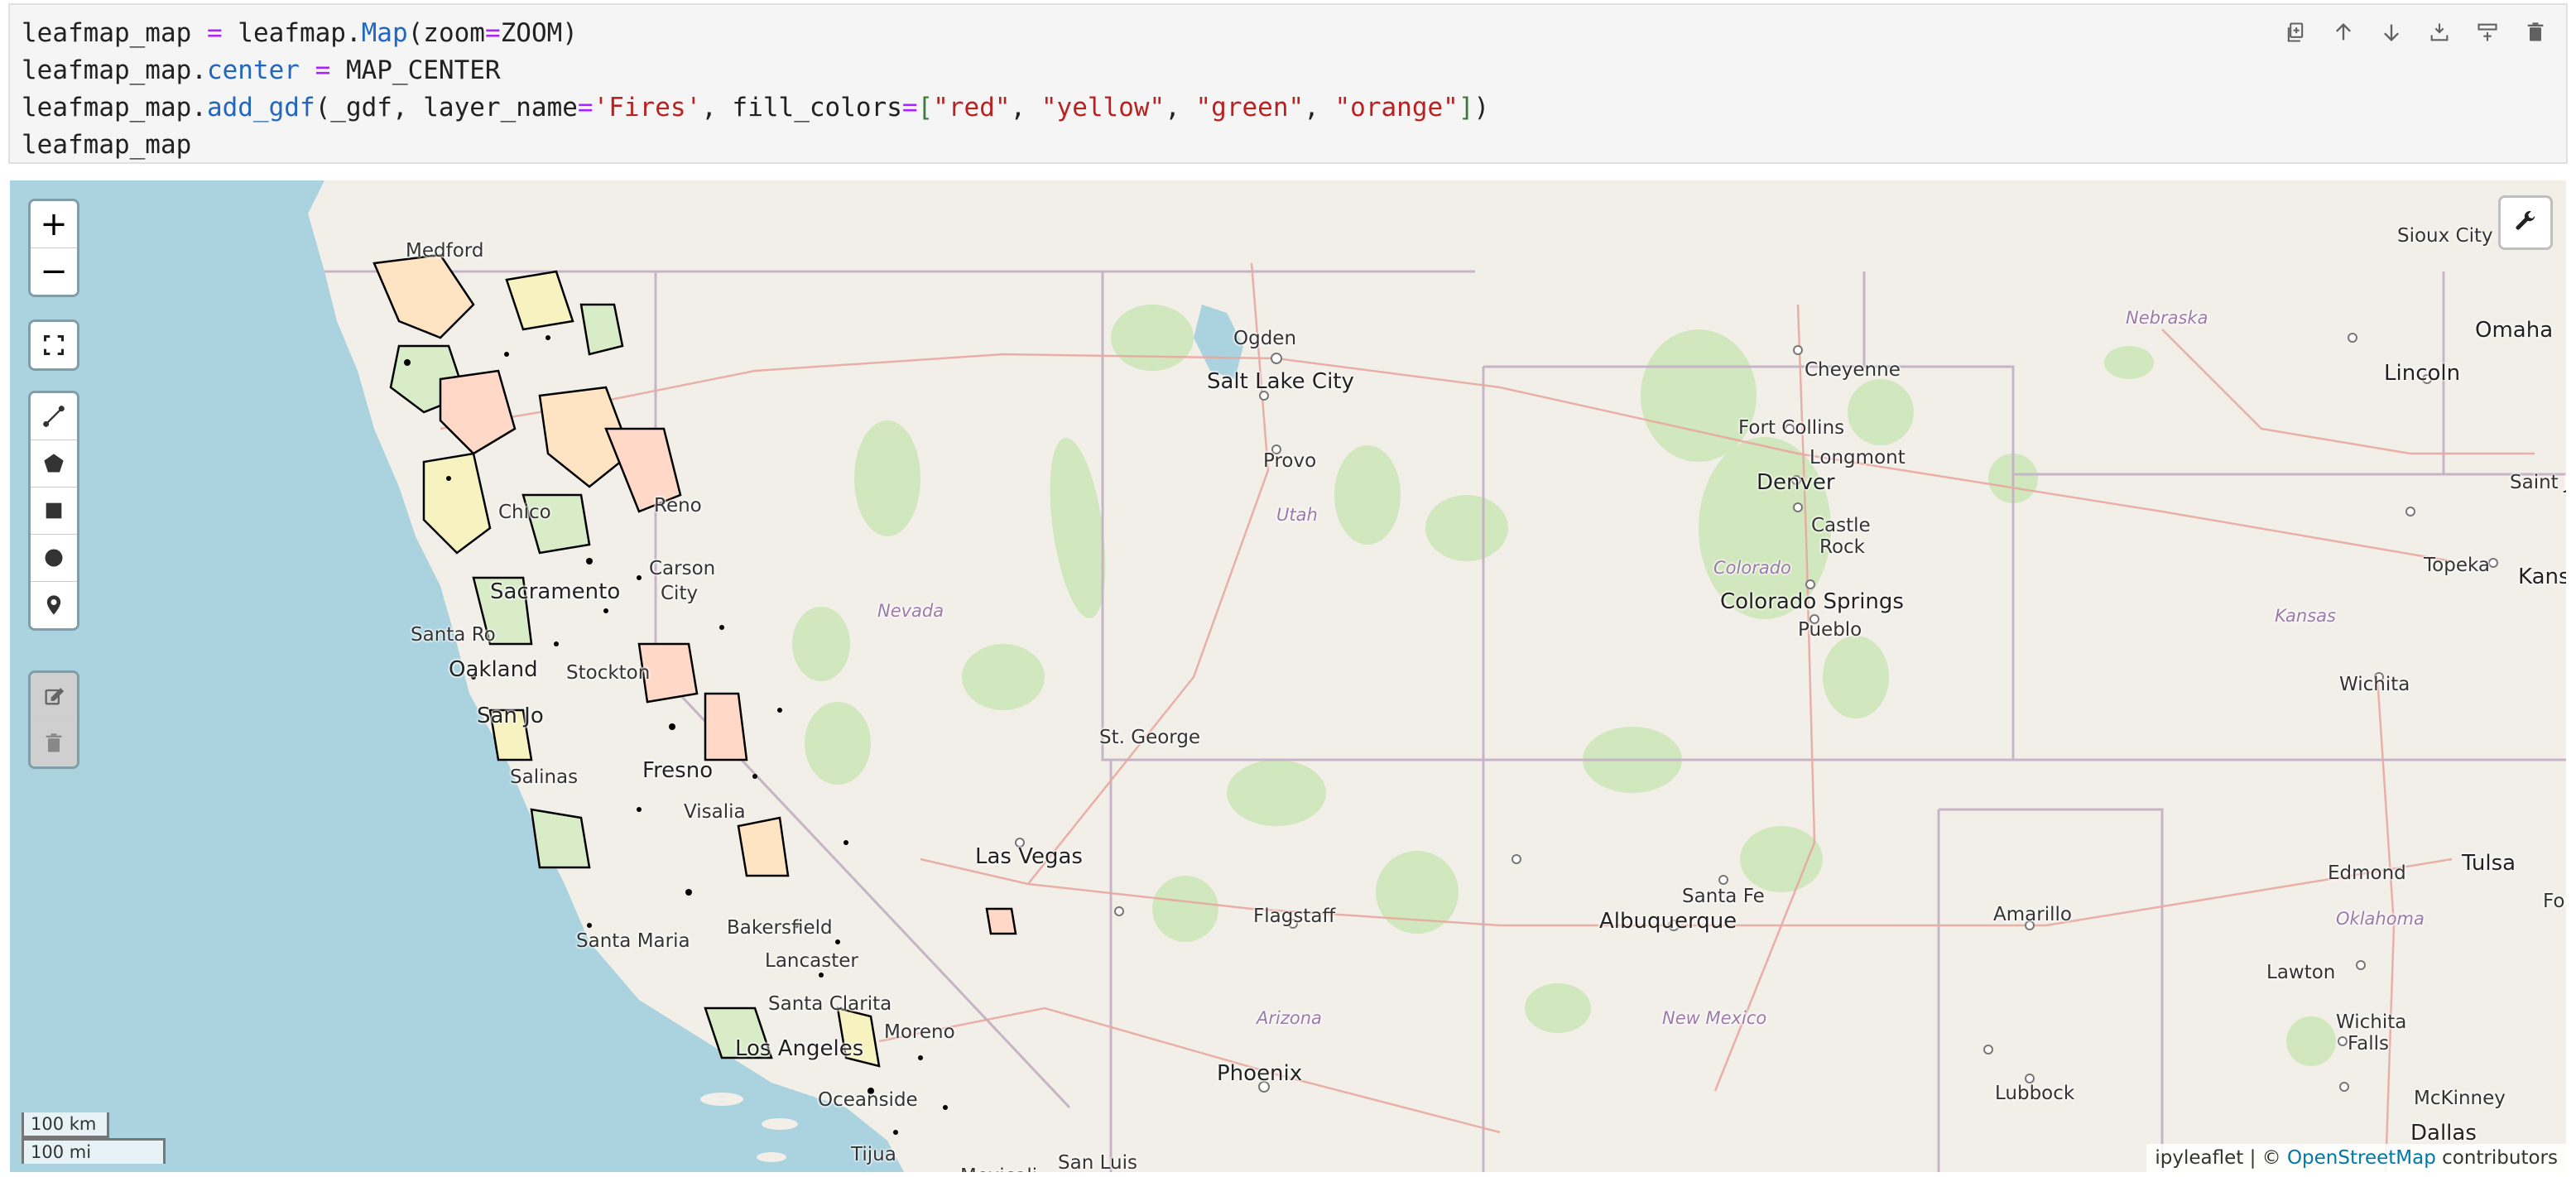  Describe the element at coordinates (2391, 32) in the screenshot. I see `move-down-button` at that location.